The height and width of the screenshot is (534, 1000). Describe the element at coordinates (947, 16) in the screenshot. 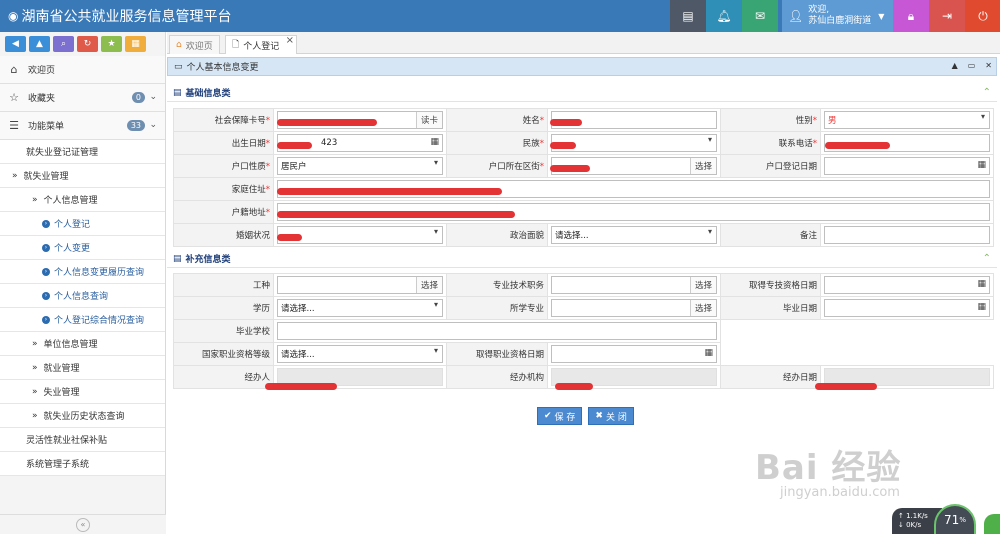

I see `logout-icon: ⇥` at that location.